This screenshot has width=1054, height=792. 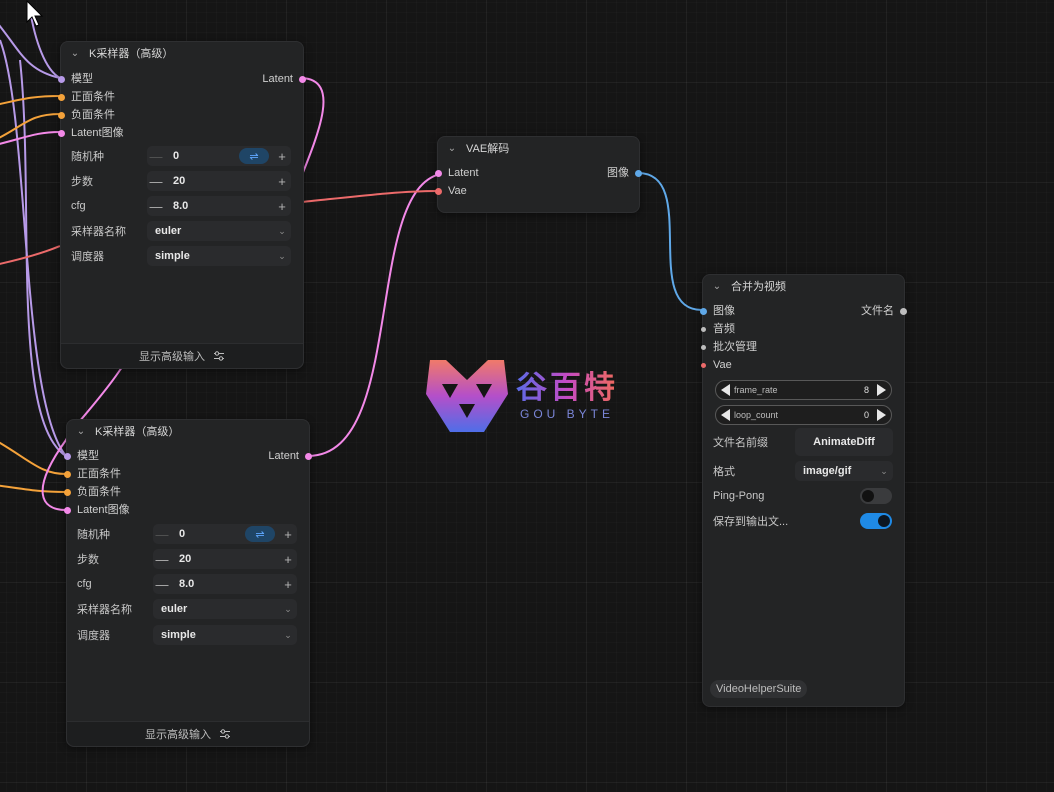 I want to click on output-slot-filename: 文件名, so click(x=884, y=311).